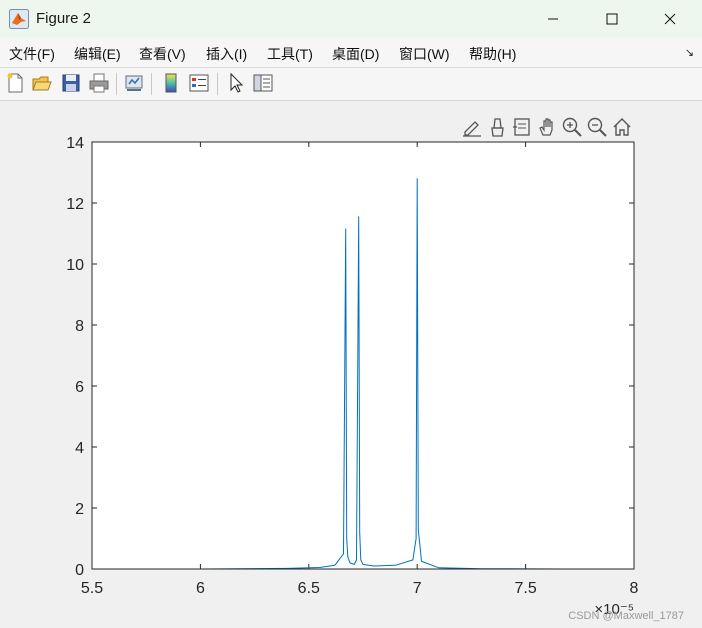  I want to click on close-icon, so click(670, 19).